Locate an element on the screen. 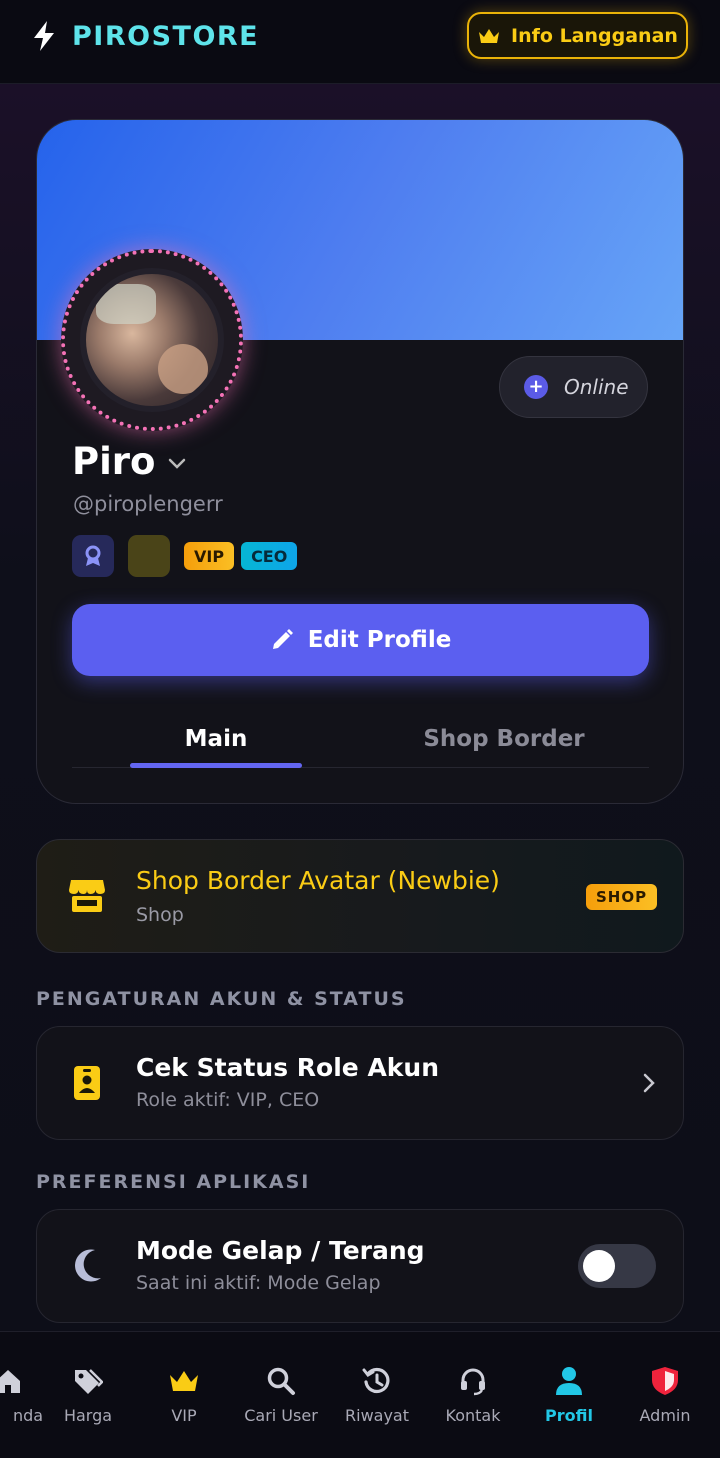 This screenshot has height=1458, width=720. info-langganan-button: Info Langganan is located at coordinates (577, 35).